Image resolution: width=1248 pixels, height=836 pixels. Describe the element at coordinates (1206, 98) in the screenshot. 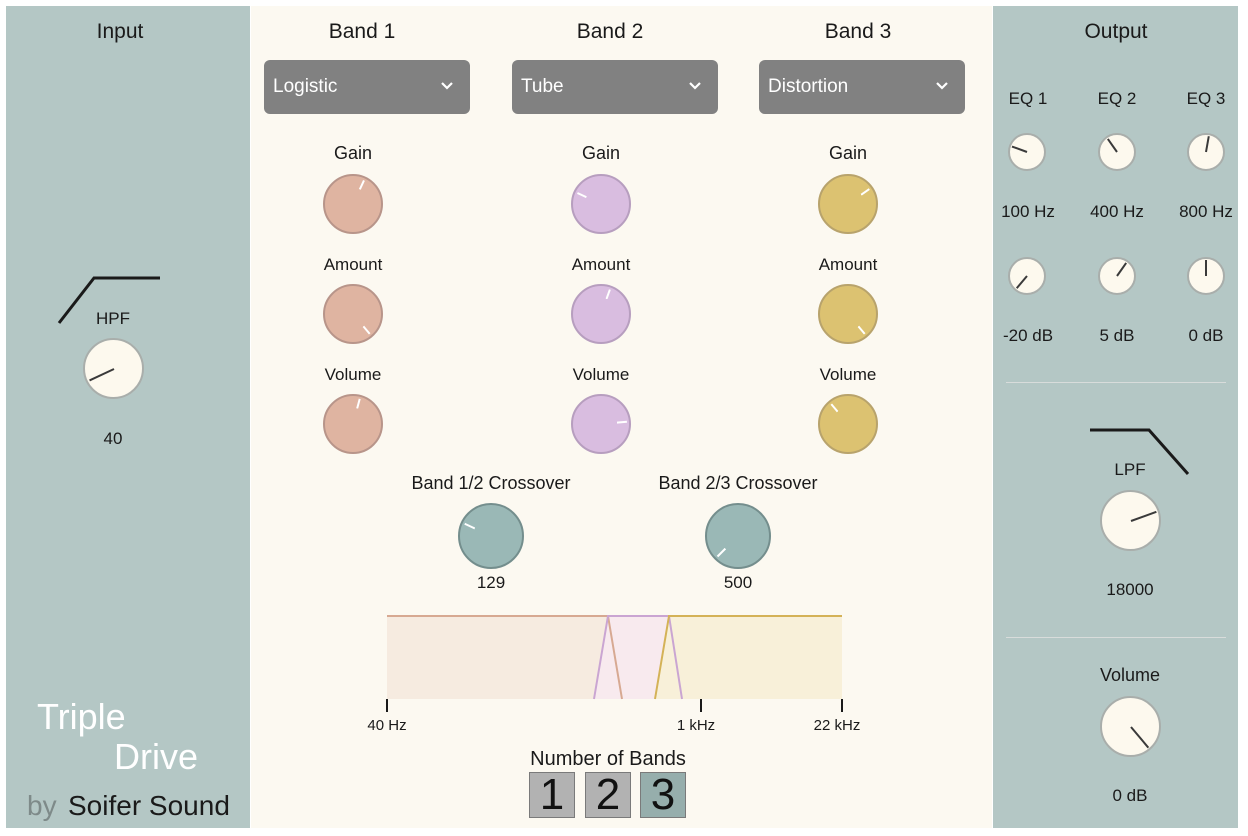

I see `eq3-label: EQ 3` at that location.